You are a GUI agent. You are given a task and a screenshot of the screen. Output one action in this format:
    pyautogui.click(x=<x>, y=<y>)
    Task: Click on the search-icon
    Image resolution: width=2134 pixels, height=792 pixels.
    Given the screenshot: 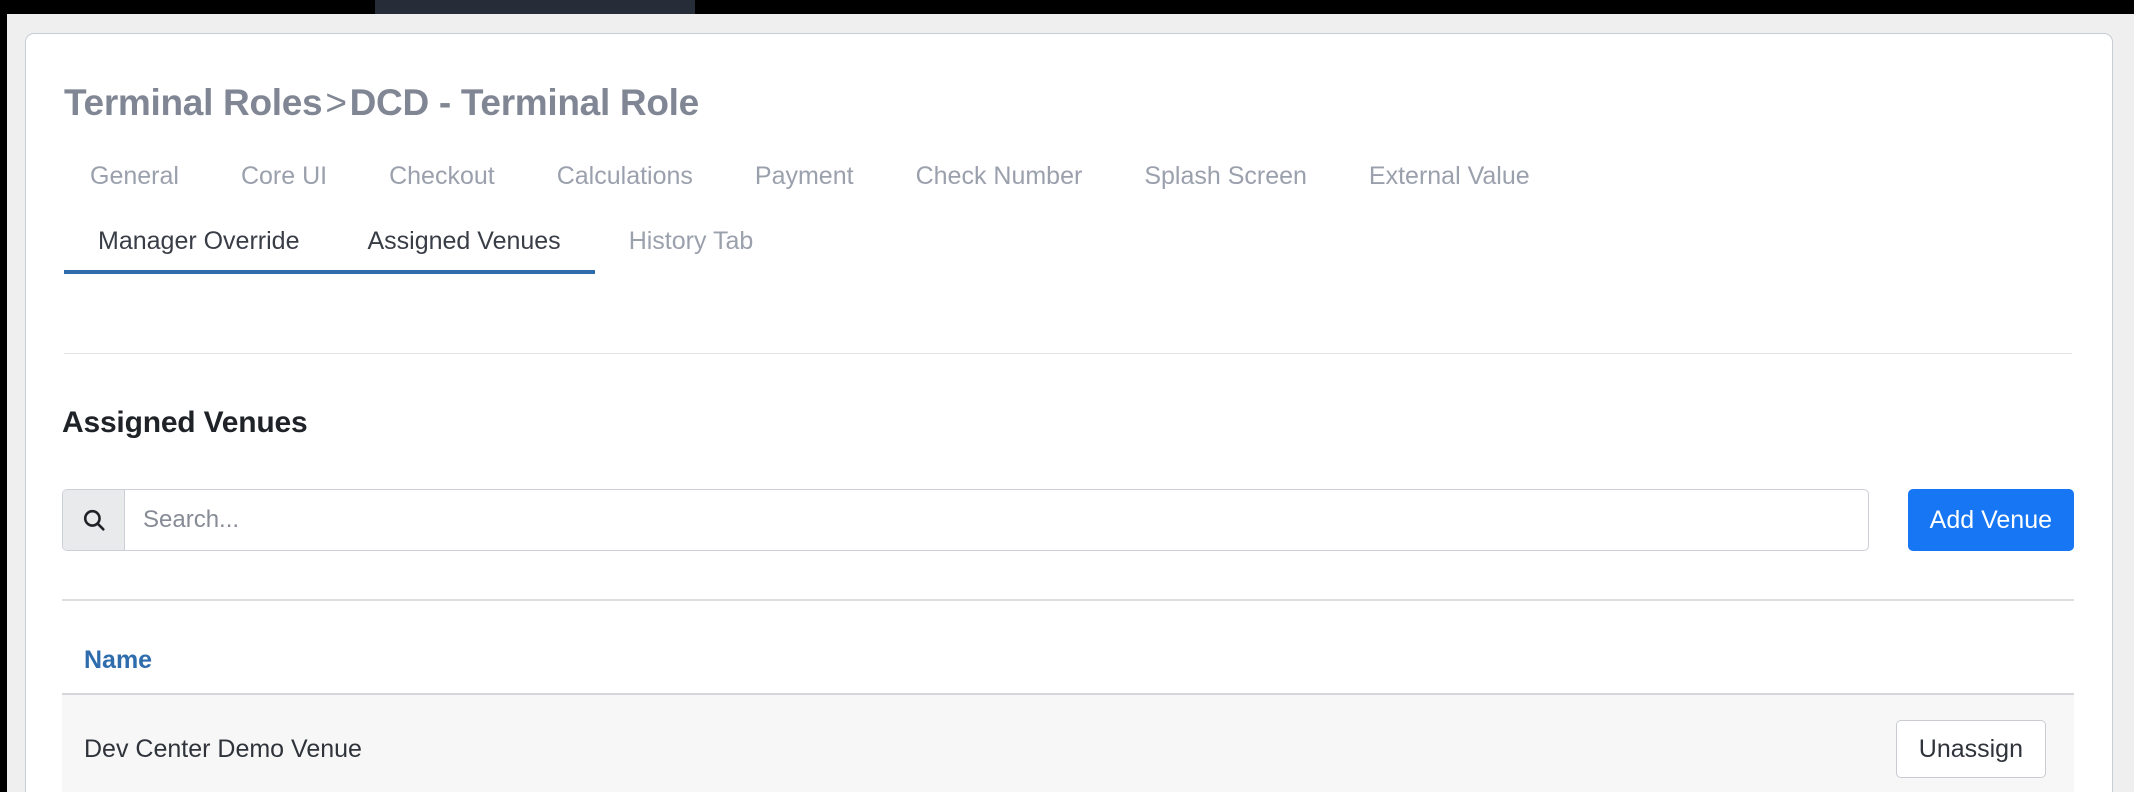 What is the action you would take?
    pyautogui.click(x=94, y=520)
    